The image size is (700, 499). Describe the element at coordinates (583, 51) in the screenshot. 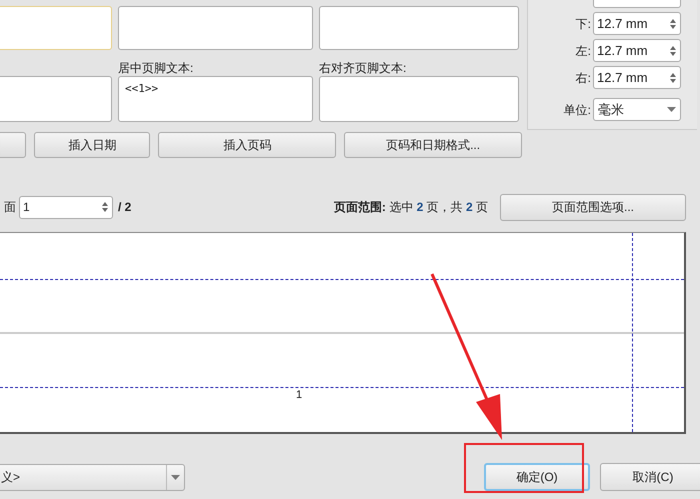

I see `margin-label: 左:` at that location.